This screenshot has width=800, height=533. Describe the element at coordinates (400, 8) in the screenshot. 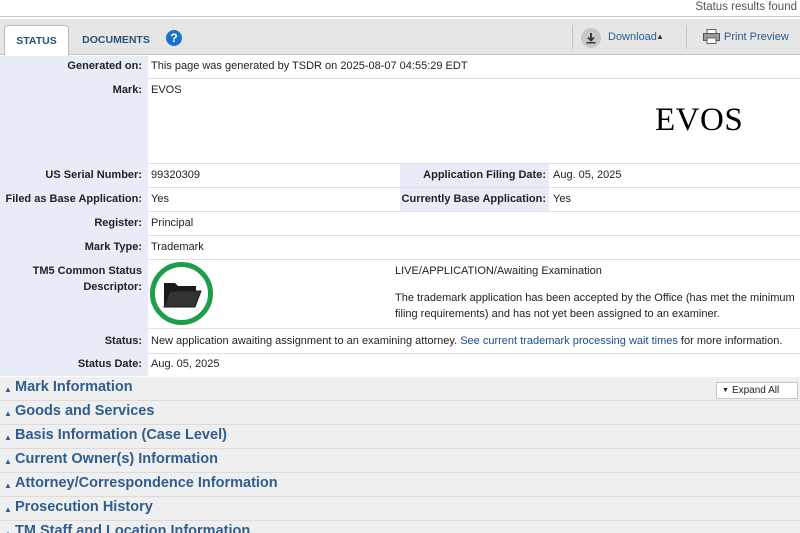

I see `top-status-bar: Status results found` at that location.